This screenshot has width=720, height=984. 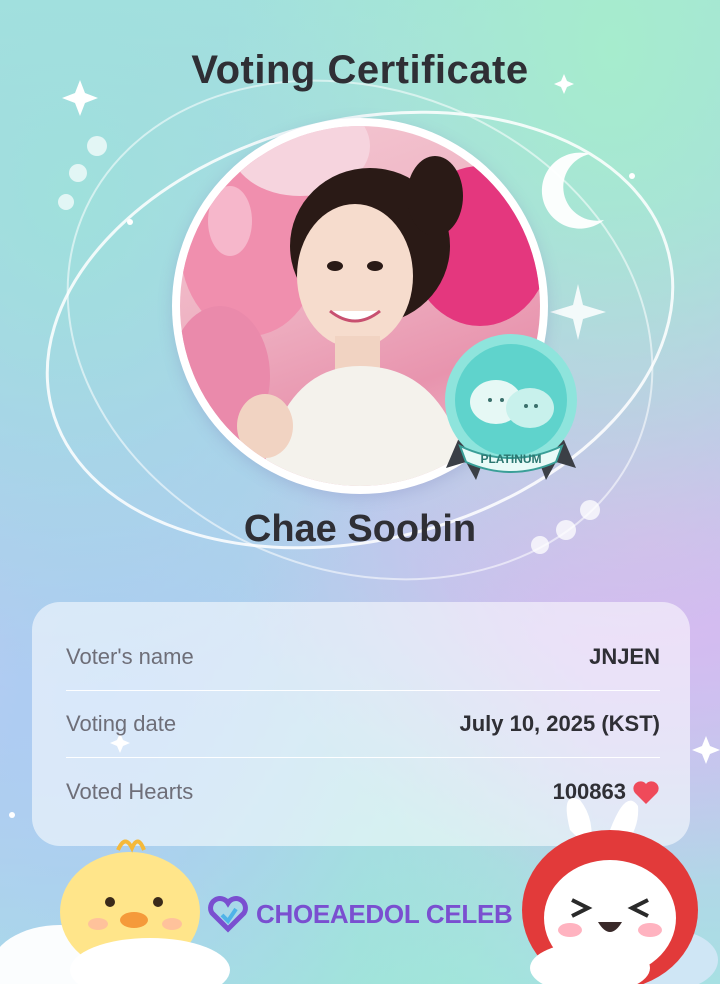 What do you see at coordinates (624, 656) in the screenshot?
I see `voter-name-value: JNJEN` at bounding box center [624, 656].